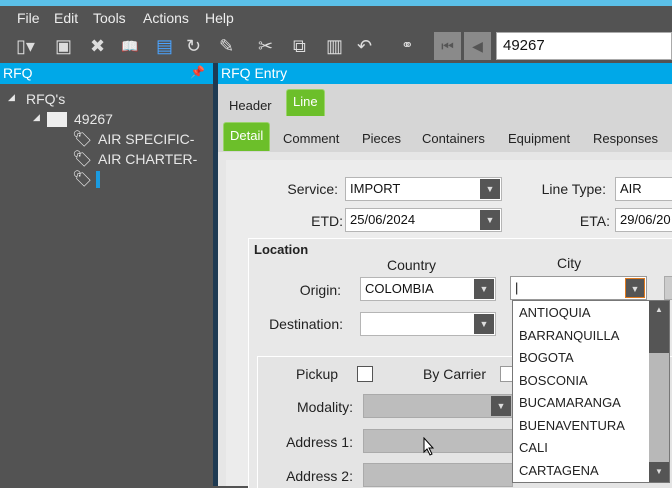 This screenshot has width=672, height=488. I want to click on city-option: BUCAMARANGA, so click(570, 402).